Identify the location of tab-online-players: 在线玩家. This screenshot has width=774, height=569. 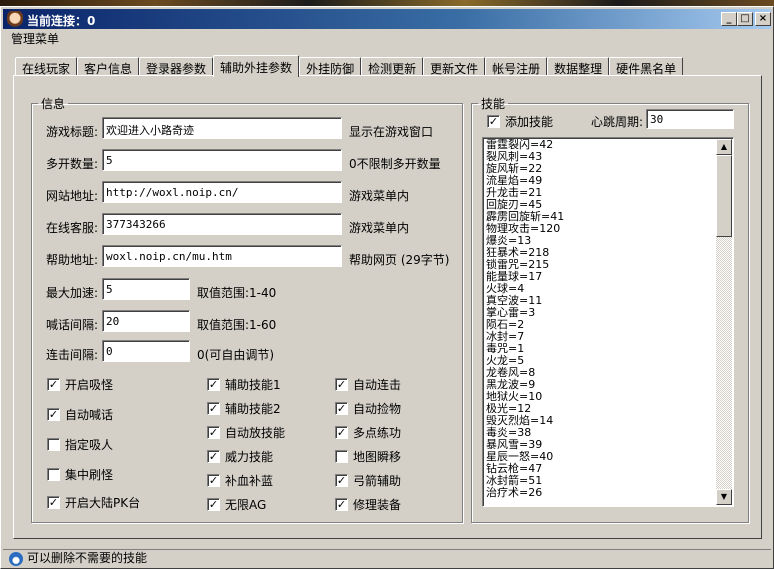
(46, 66).